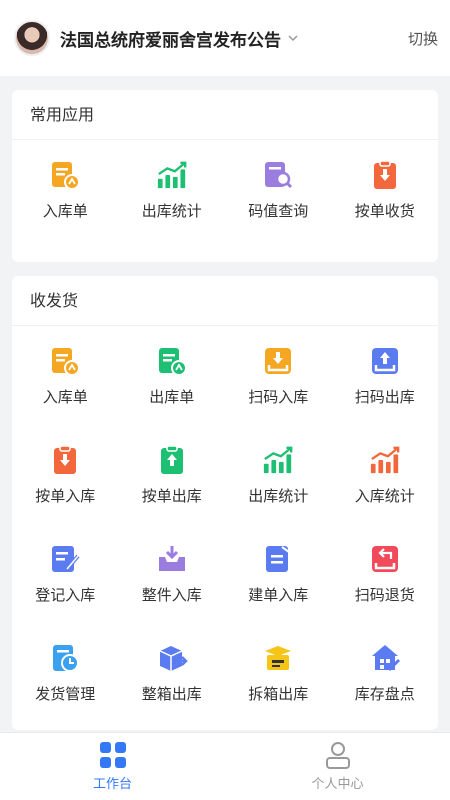 Image resolution: width=450 pixels, height=800 pixels. I want to click on app-tile-label: 建单入库, so click(278, 594).